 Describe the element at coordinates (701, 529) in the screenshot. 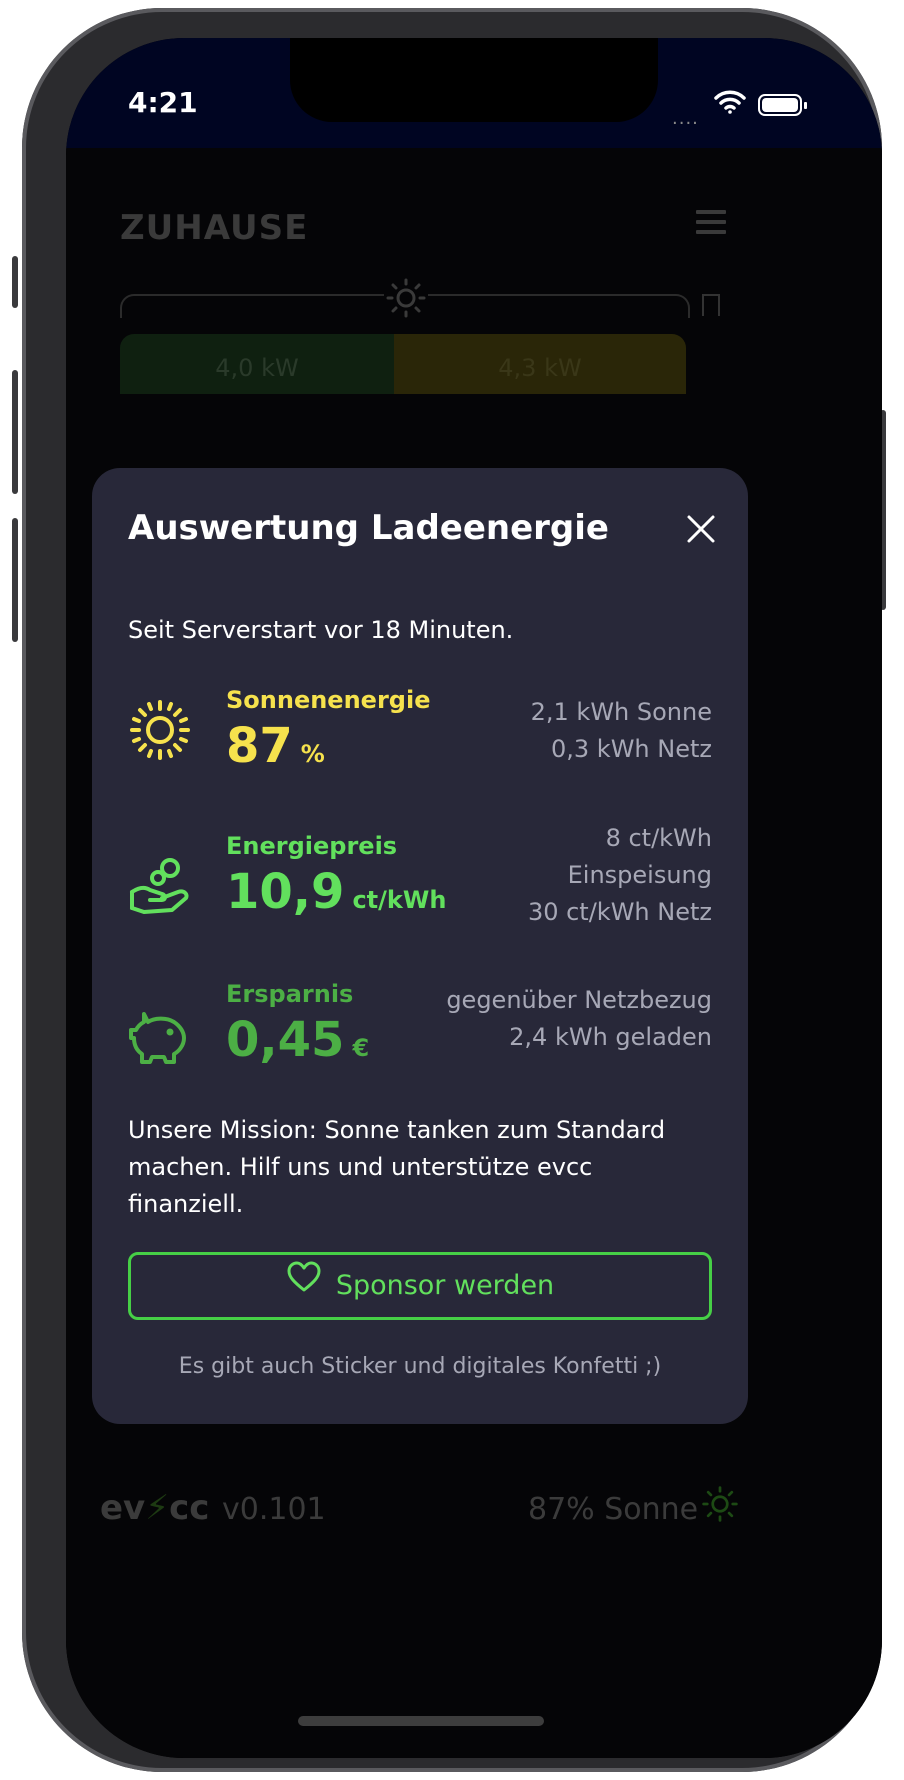

I see `close-icon` at that location.